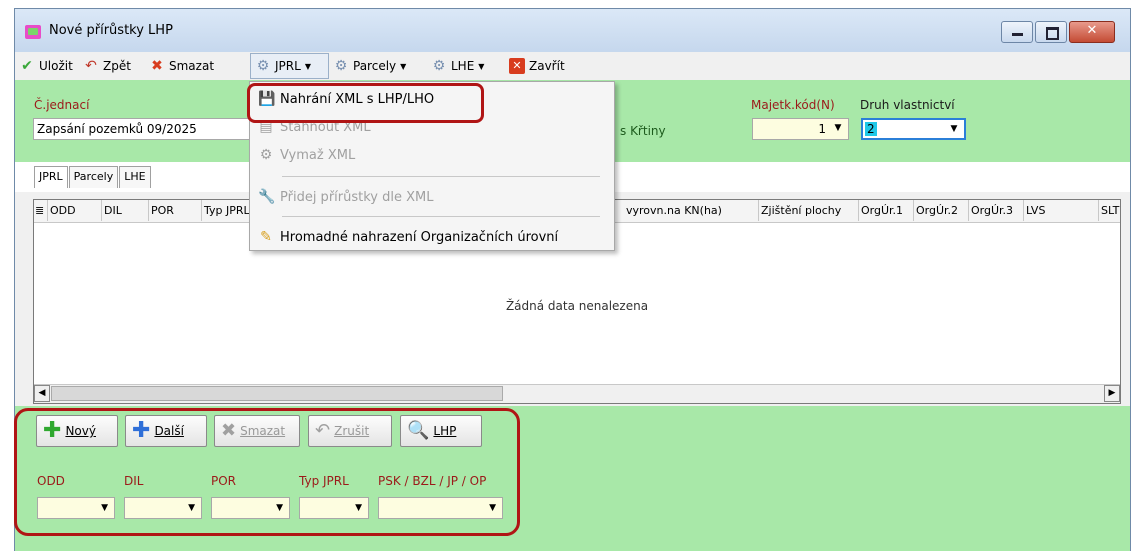  What do you see at coordinates (33, 32) in the screenshot?
I see `app-icon` at bounding box center [33, 32].